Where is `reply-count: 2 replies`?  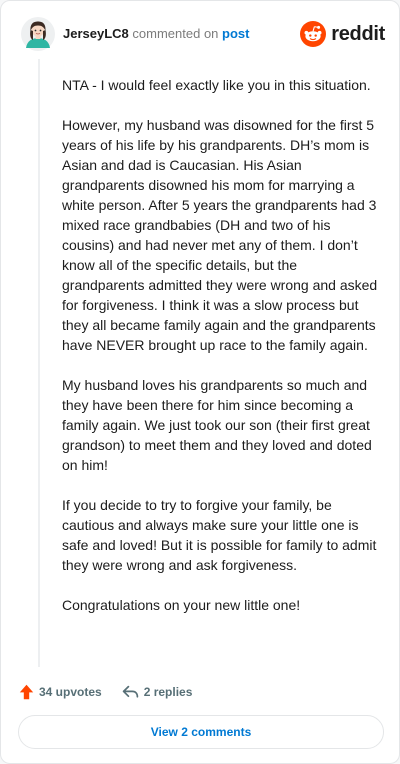
reply-count: 2 replies is located at coordinates (168, 692).